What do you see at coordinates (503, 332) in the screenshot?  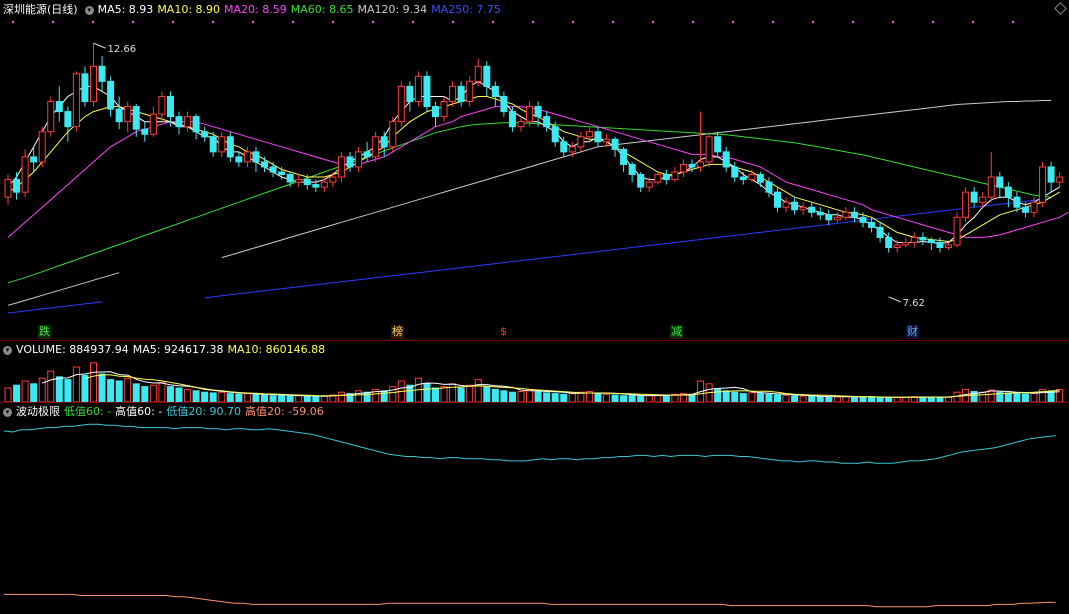 I see `event-marker-3: $` at bounding box center [503, 332].